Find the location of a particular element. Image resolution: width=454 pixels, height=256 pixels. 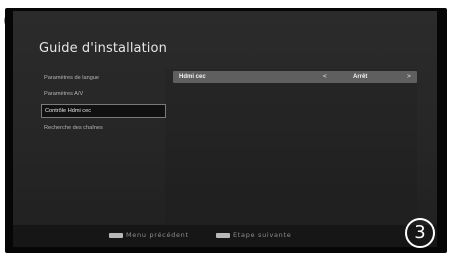

option-value: Arrêt is located at coordinates (360, 77).